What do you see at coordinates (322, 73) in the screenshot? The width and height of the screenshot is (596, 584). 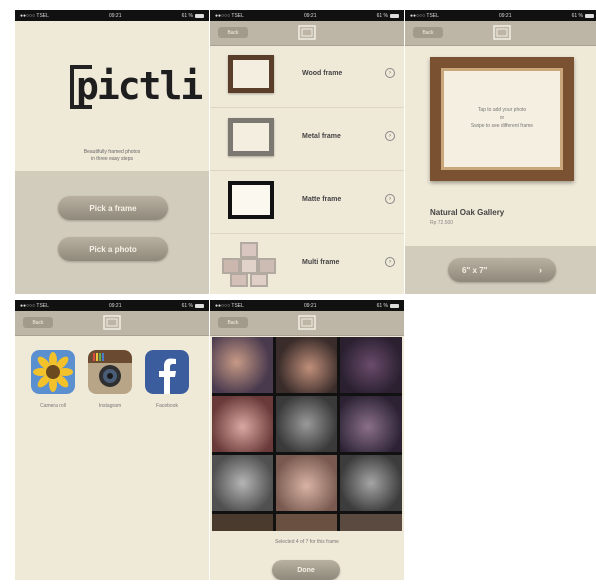 I see `frame-label: Wood frame` at bounding box center [322, 73].